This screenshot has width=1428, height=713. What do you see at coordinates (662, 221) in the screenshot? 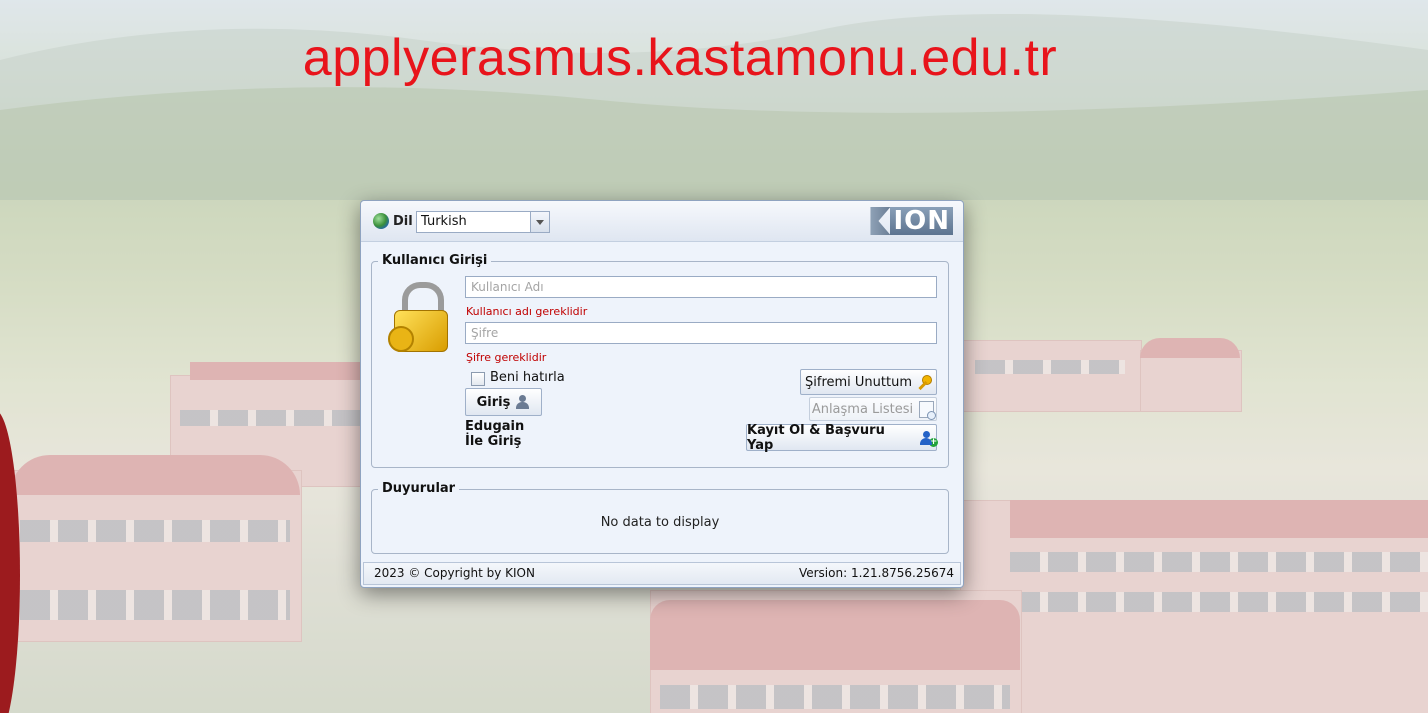
I see `language-bar: Dil Turkish ION` at bounding box center [662, 221].